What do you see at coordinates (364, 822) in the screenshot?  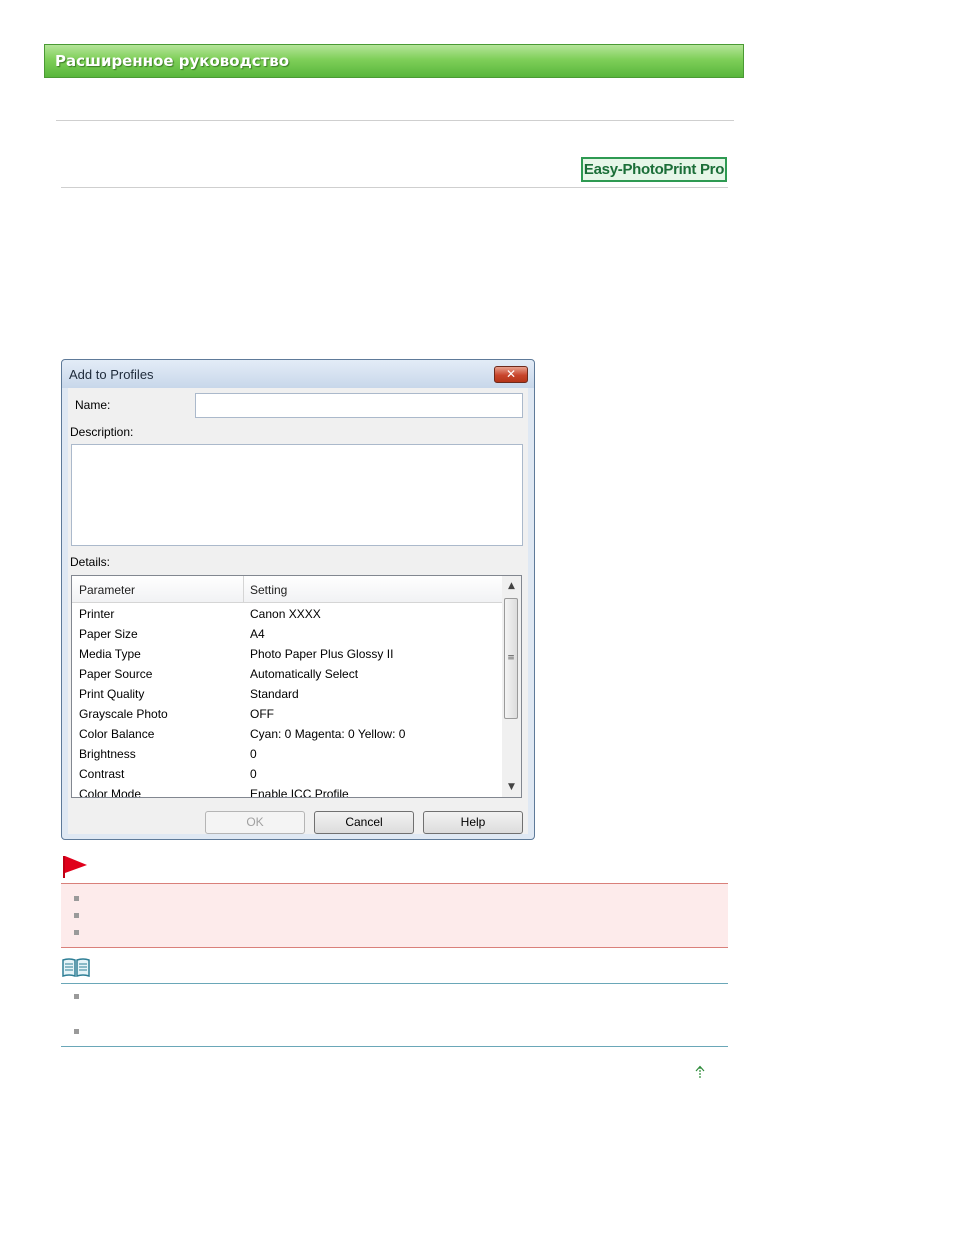 I see `cancel-button: Cancel` at bounding box center [364, 822].